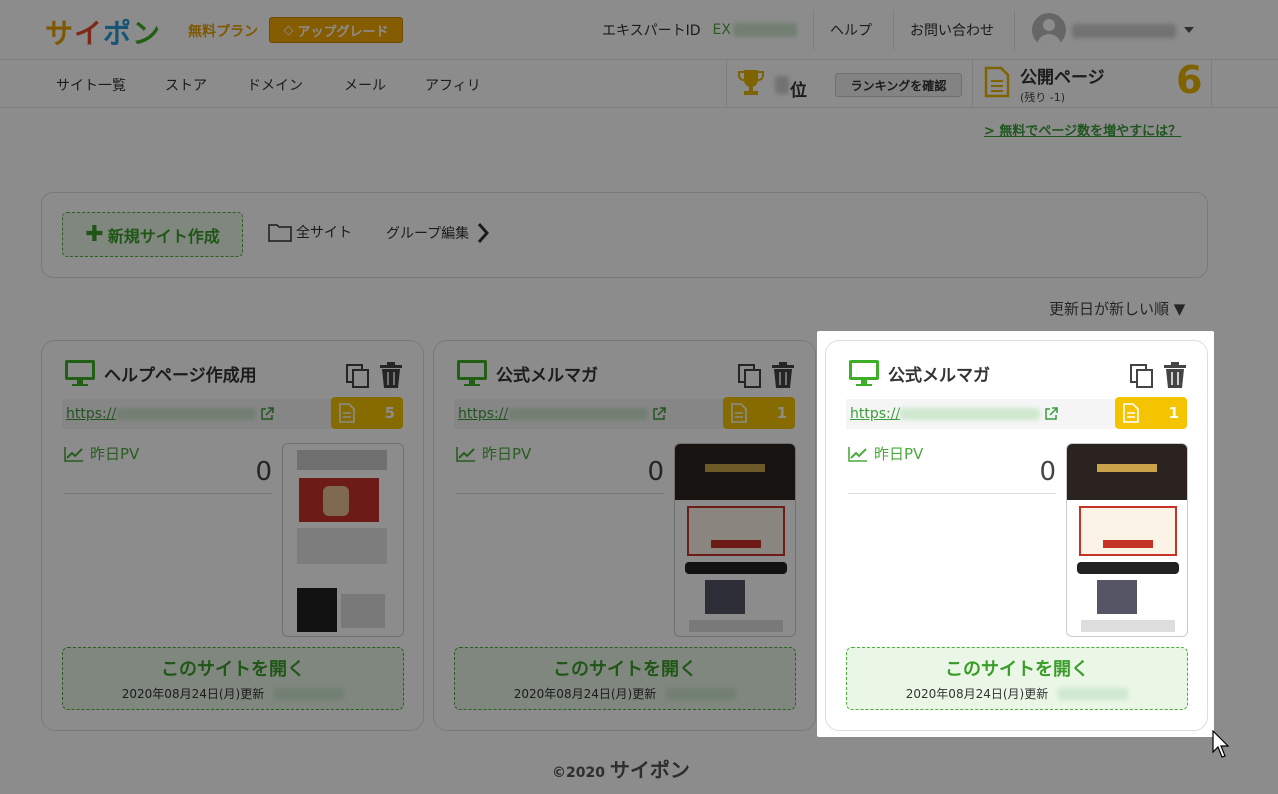 Image resolution: width=1278 pixels, height=794 pixels. I want to click on expert-id: エキスパートID EX, so click(699, 30).